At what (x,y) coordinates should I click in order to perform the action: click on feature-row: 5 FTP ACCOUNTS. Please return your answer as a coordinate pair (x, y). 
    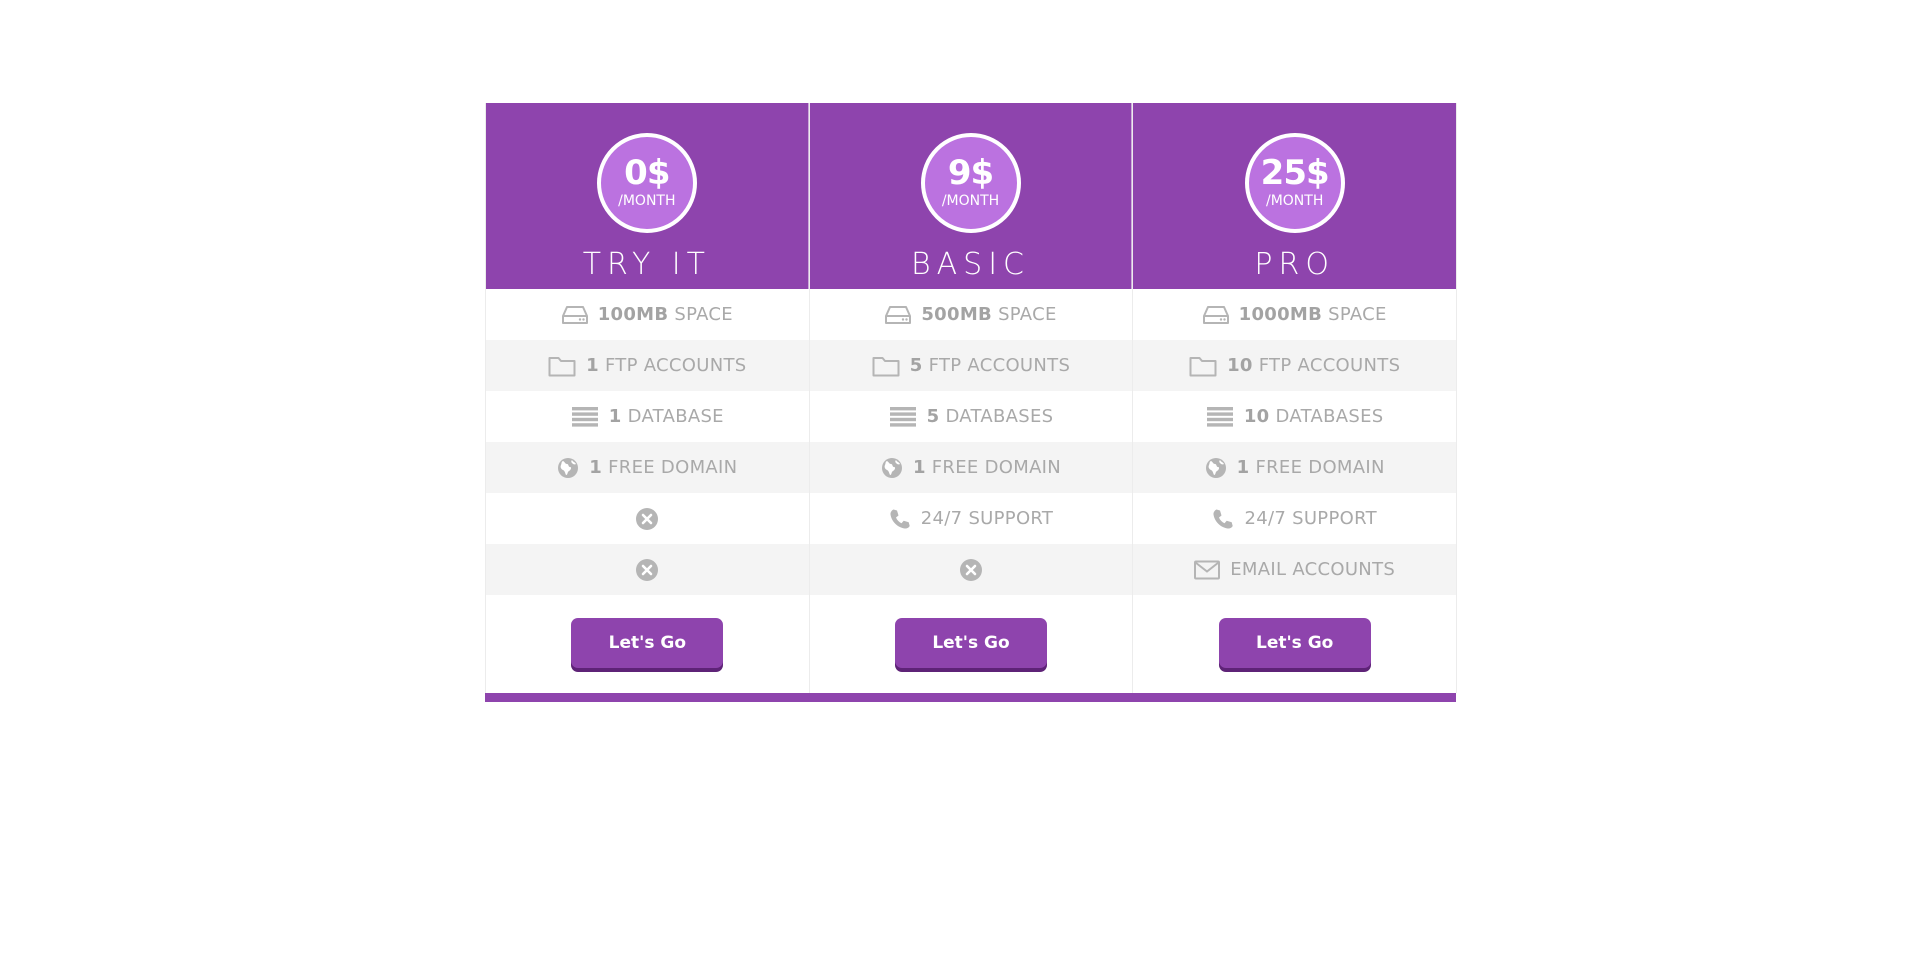
    Looking at the image, I should click on (971, 365).